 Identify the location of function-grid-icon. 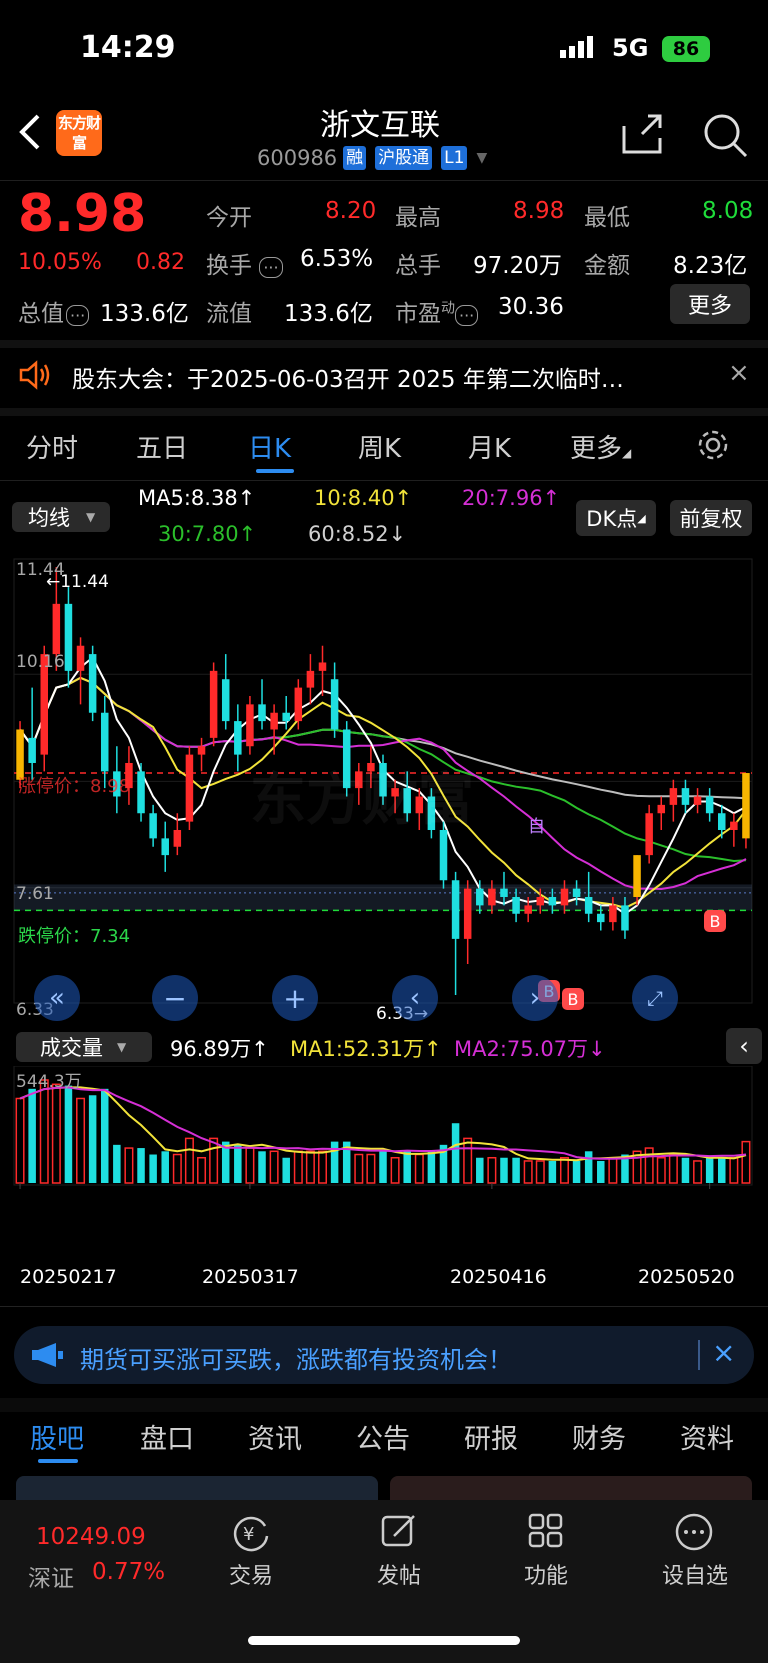
(546, 1533).